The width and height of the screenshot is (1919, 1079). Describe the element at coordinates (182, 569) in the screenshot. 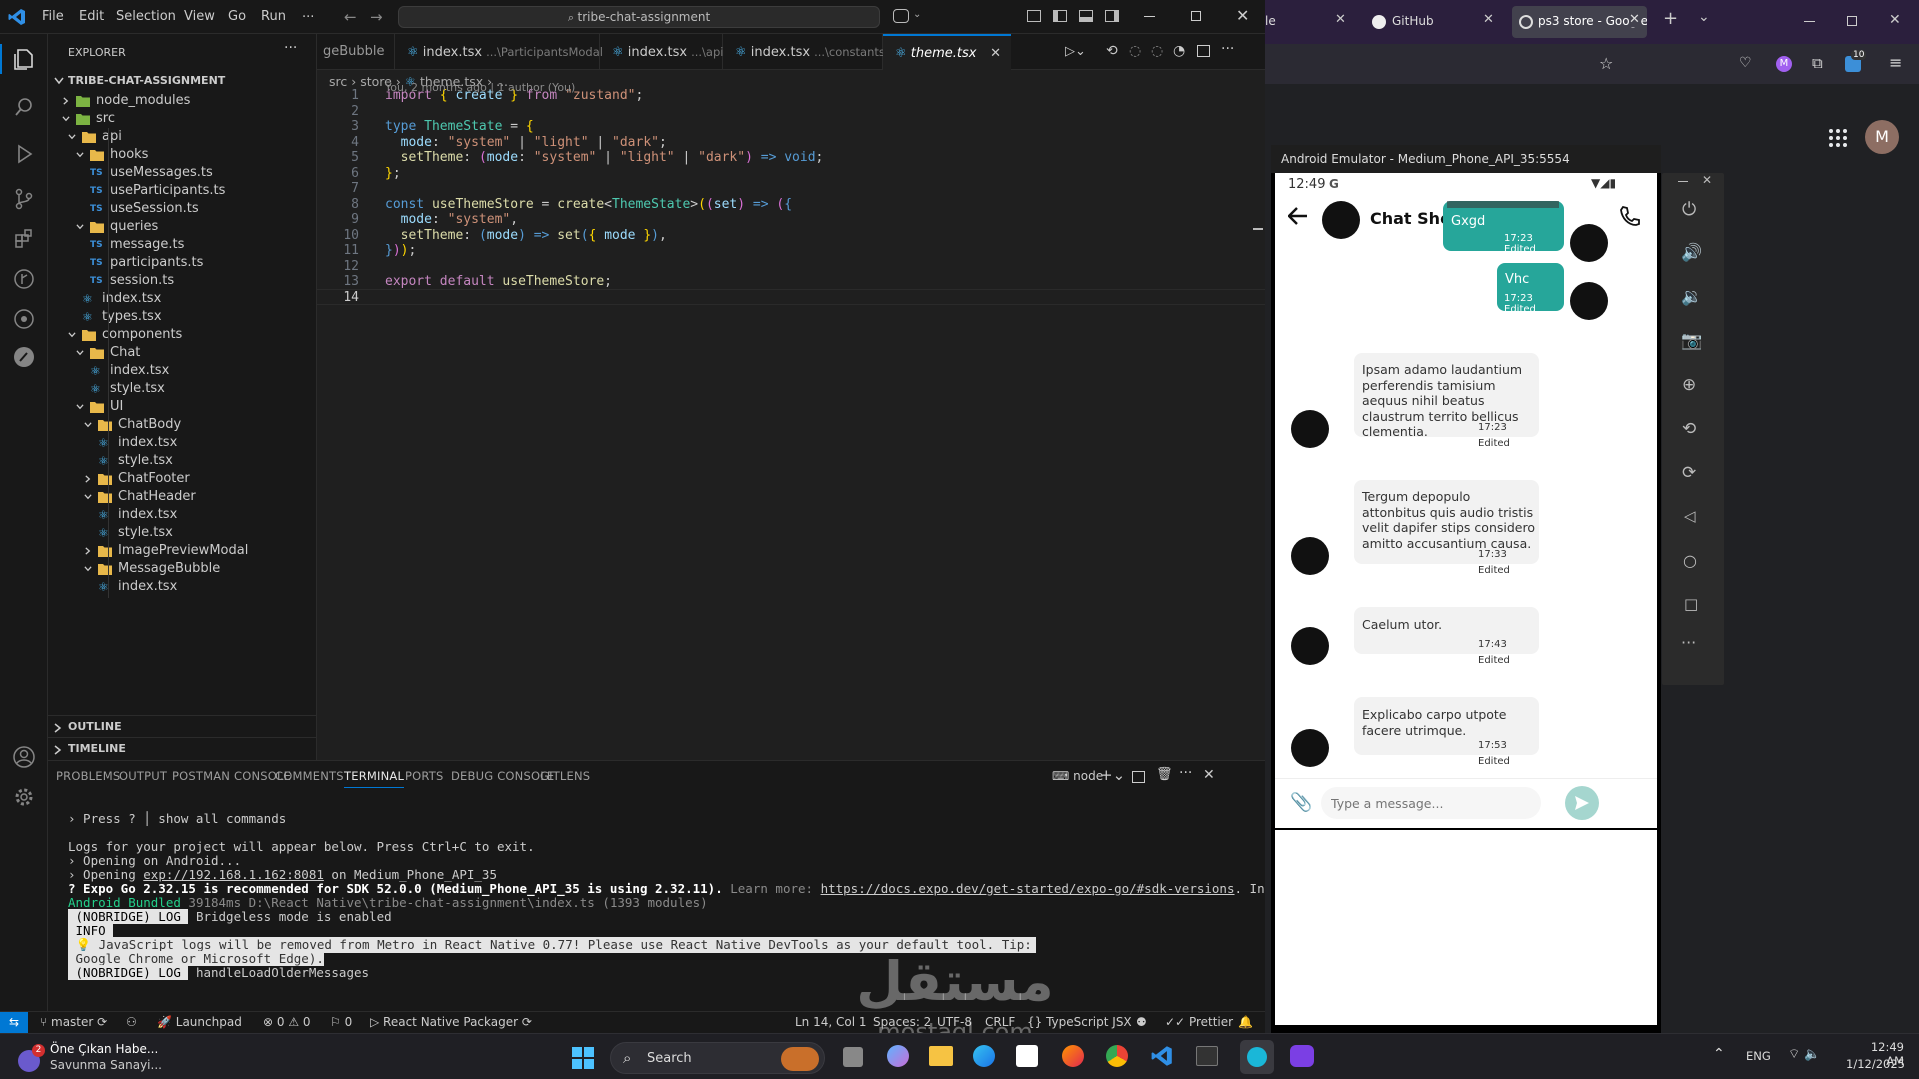

I see `tree-folder: MessageBubble` at that location.